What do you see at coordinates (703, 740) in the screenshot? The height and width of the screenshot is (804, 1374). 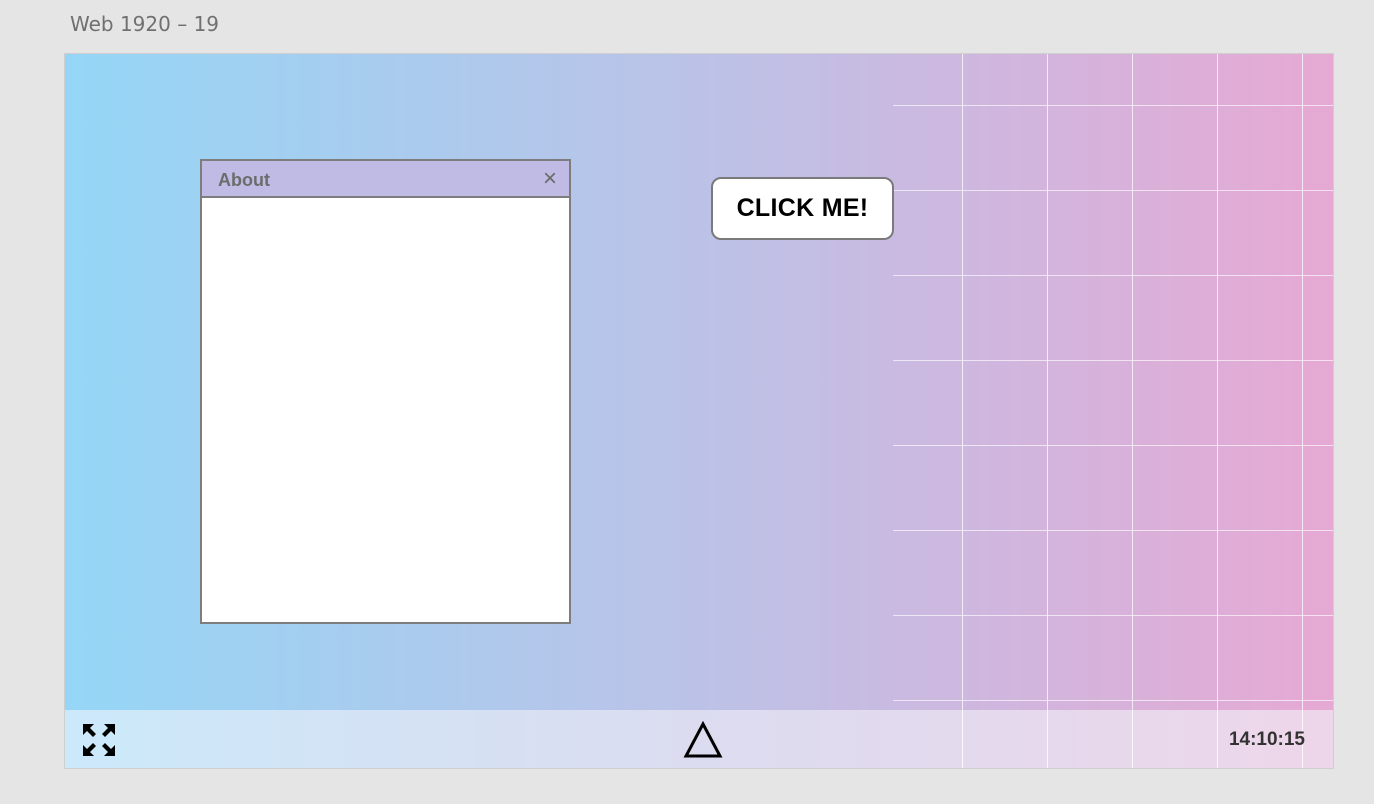 I see `triangle-icon` at bounding box center [703, 740].